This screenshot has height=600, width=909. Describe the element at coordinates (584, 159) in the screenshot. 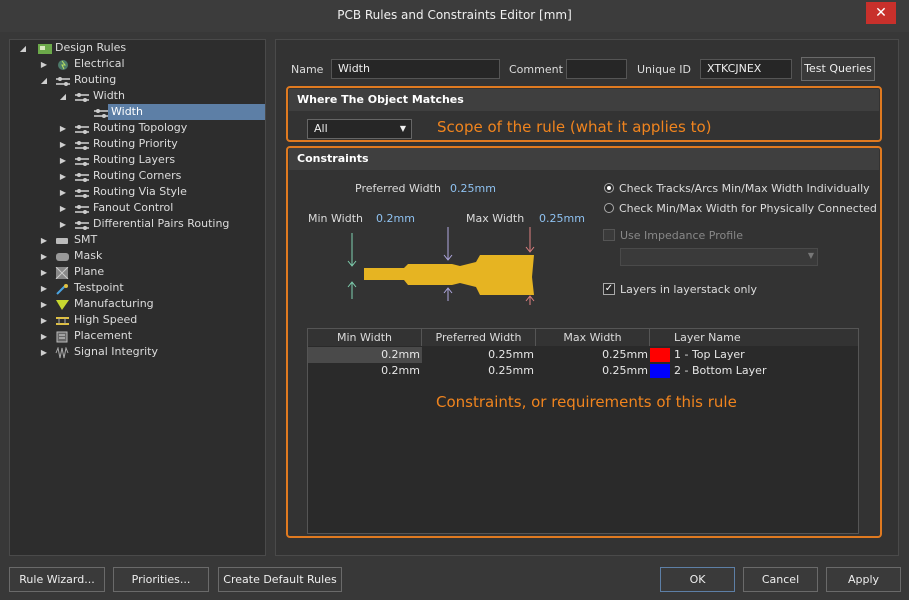

I see `constraints-section-header: Constraints` at that location.